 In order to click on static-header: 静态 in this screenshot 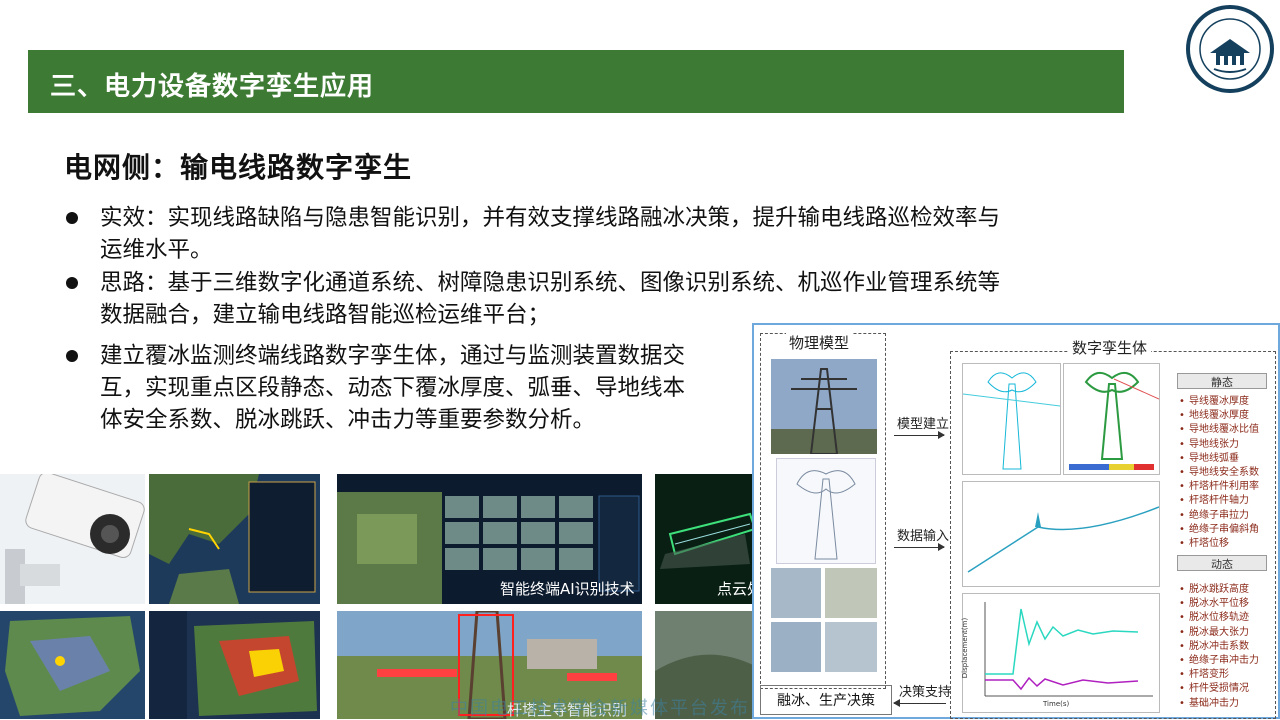, I will do `click(1222, 381)`.